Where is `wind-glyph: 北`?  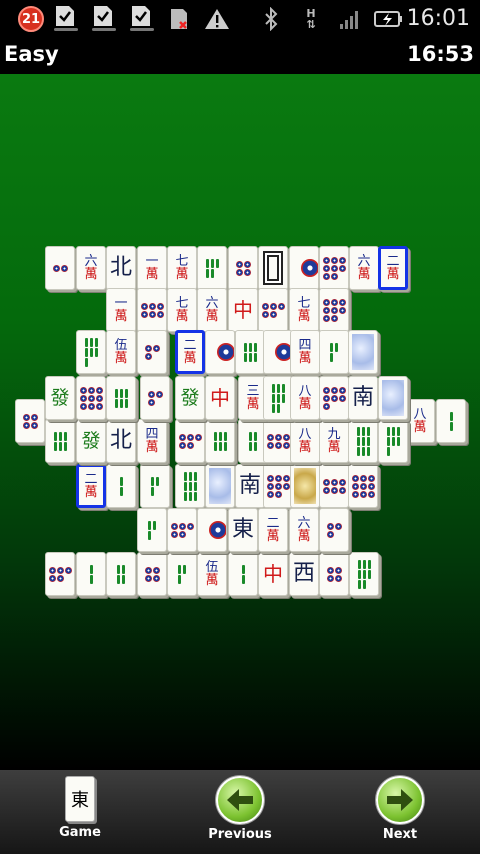 wind-glyph: 北 is located at coordinates (120, 267).